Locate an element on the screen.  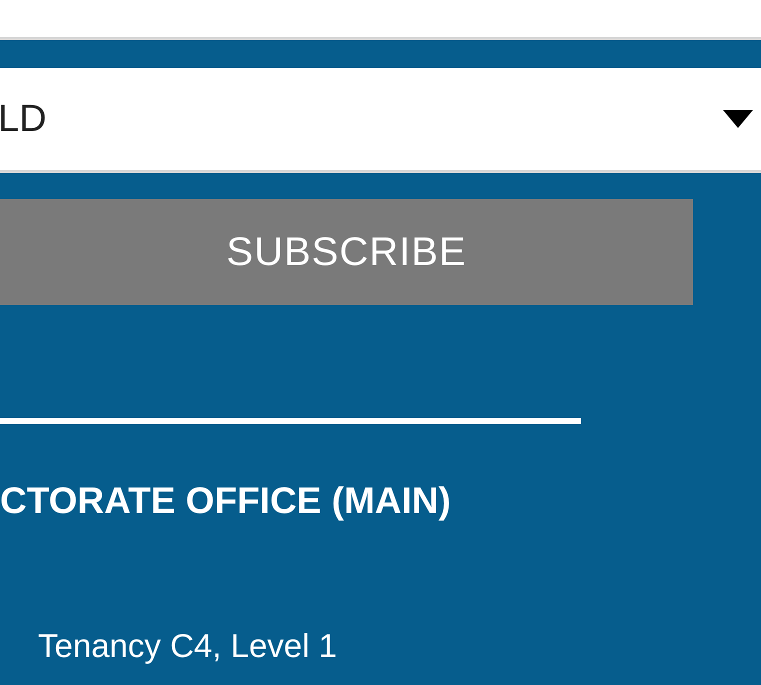
office-title: CTORATE OFFICE (MAIN) is located at coordinates (226, 500).